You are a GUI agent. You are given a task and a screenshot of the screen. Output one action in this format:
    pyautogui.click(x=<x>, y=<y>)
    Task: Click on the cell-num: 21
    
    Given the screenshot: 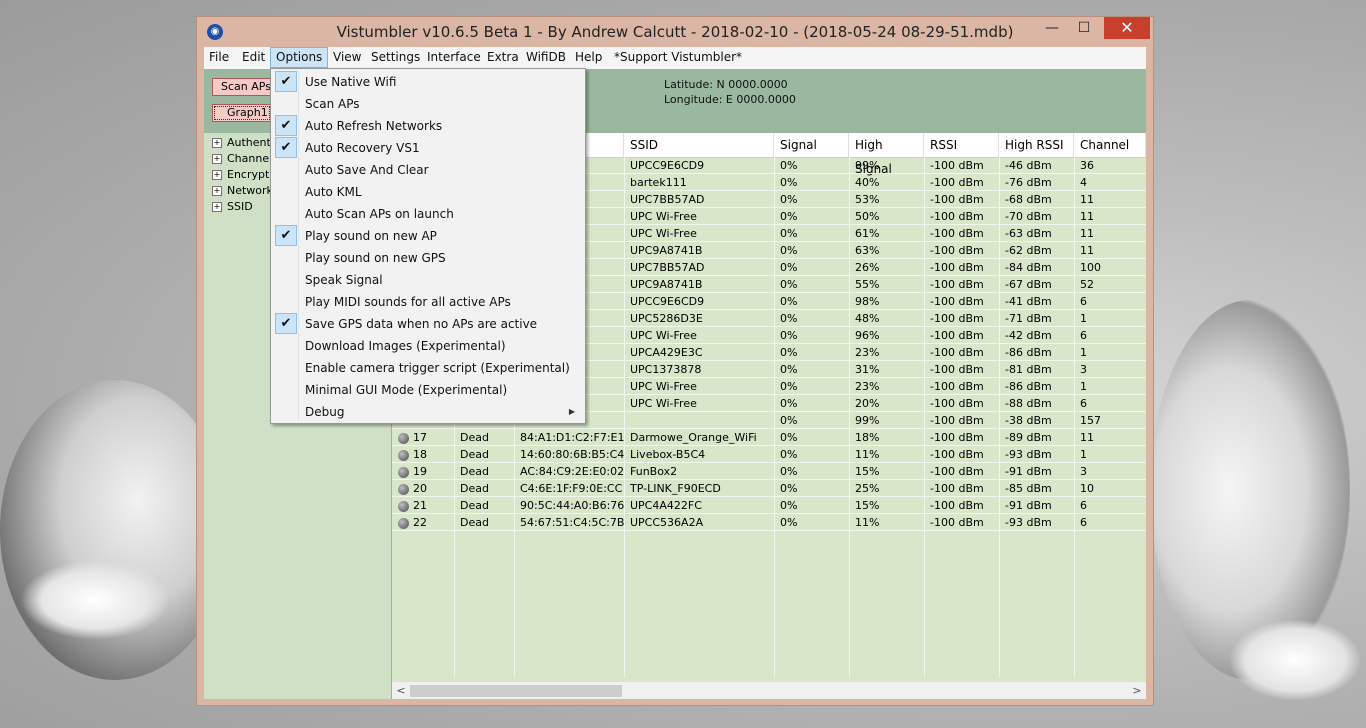 What is the action you would take?
    pyautogui.click(x=423, y=505)
    